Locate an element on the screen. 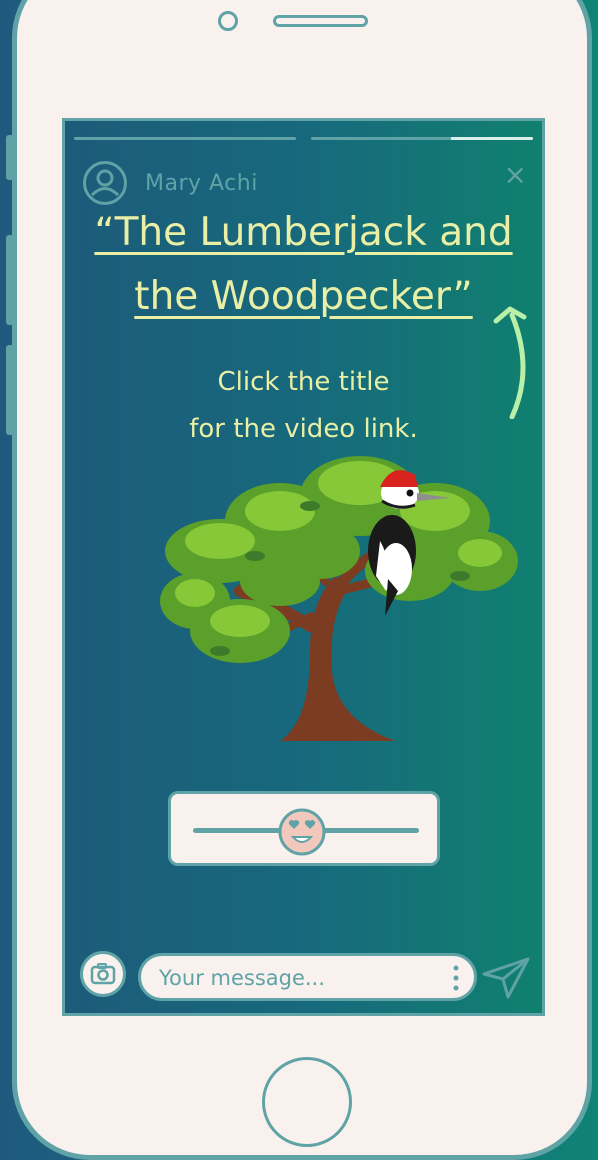 The image size is (598, 1160). emoji-reaction-slider is located at coordinates (304, 828).